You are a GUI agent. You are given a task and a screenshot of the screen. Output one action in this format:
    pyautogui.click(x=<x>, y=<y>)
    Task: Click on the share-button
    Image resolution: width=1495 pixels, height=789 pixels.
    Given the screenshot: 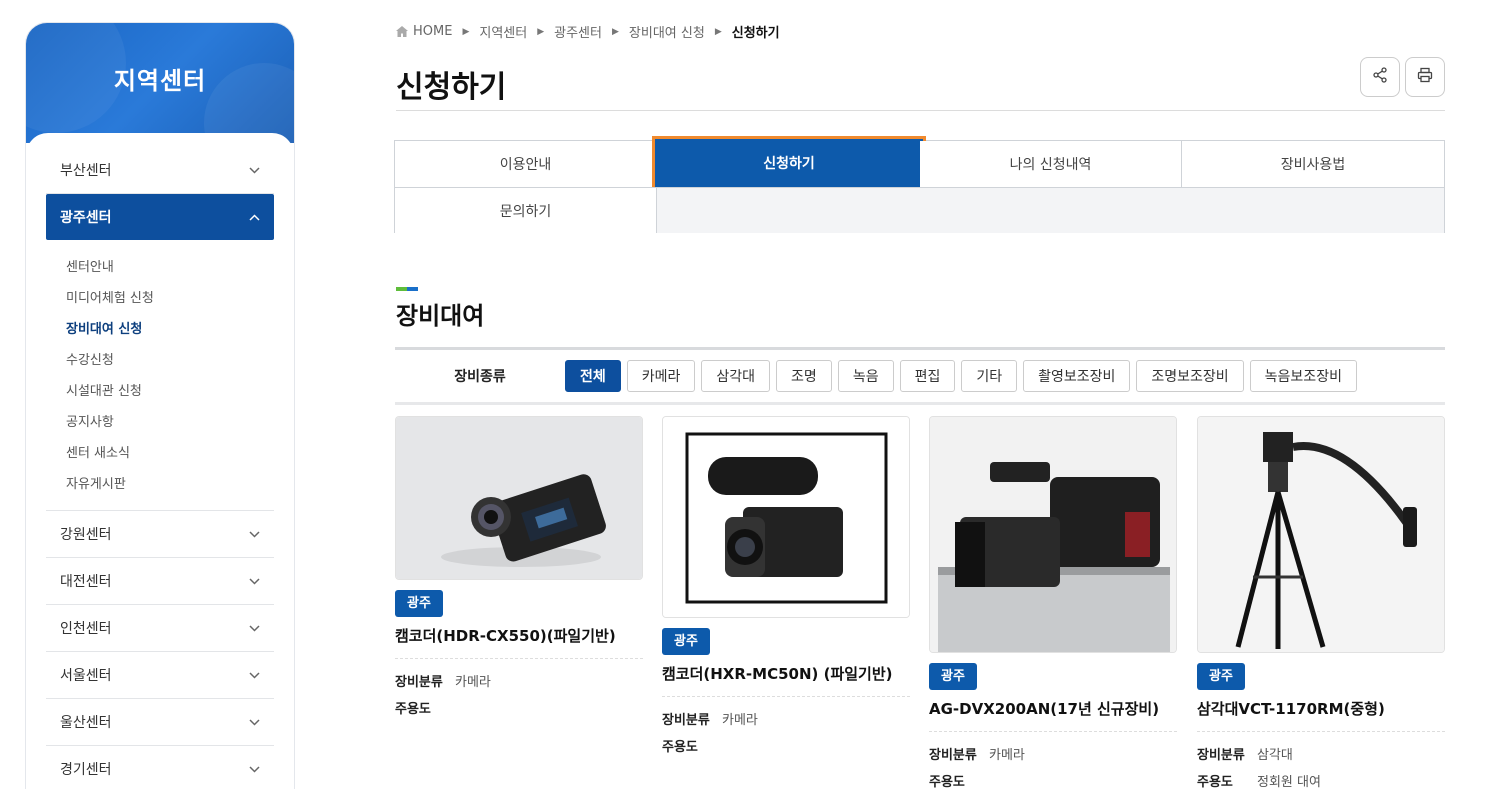 What is the action you would take?
    pyautogui.click(x=1380, y=77)
    